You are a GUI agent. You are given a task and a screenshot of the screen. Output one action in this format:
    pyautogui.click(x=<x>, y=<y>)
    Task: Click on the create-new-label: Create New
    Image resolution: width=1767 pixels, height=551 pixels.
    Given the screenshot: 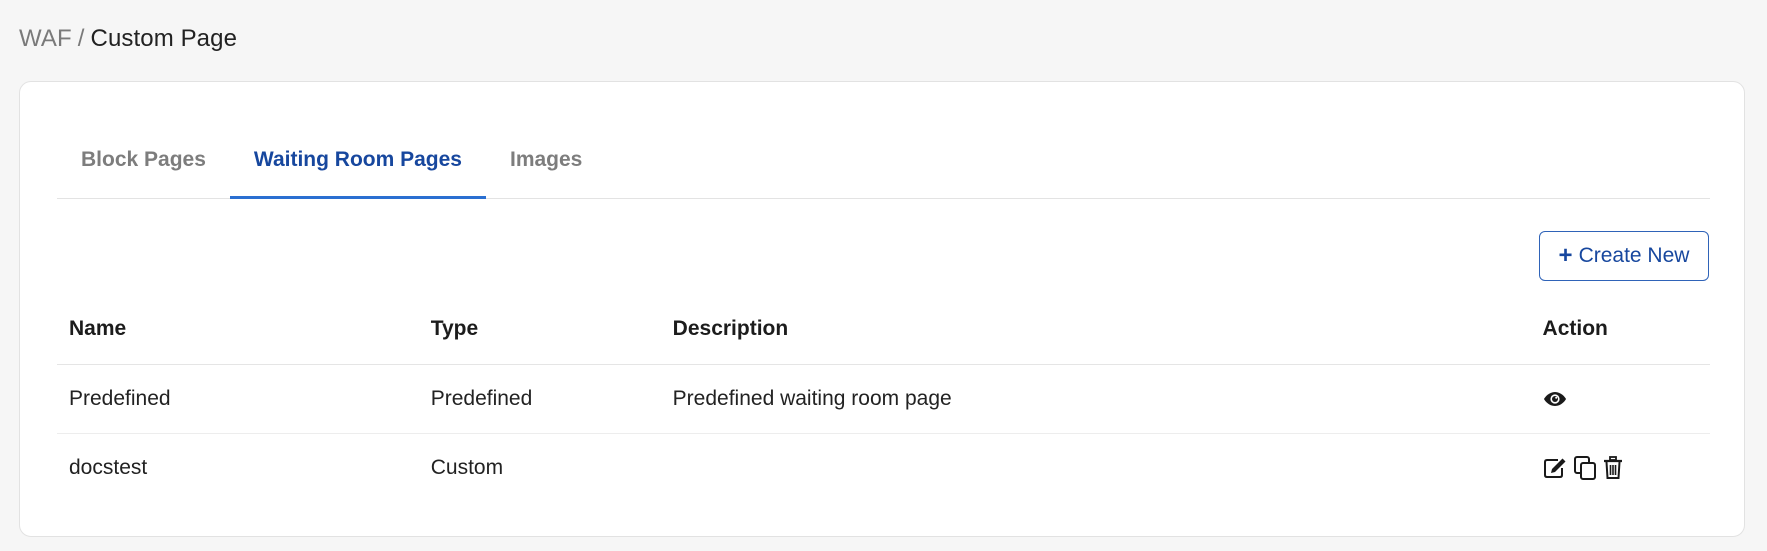 What is the action you would take?
    pyautogui.click(x=1634, y=255)
    